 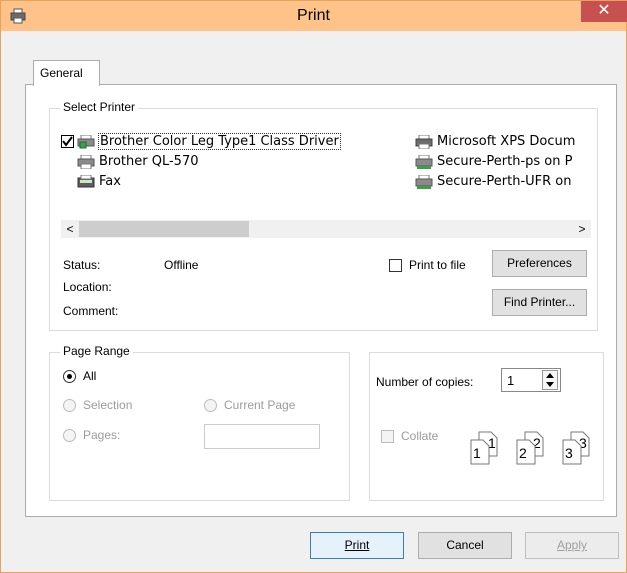 What do you see at coordinates (216, 182) in the screenshot?
I see `printer-item: Fax` at bounding box center [216, 182].